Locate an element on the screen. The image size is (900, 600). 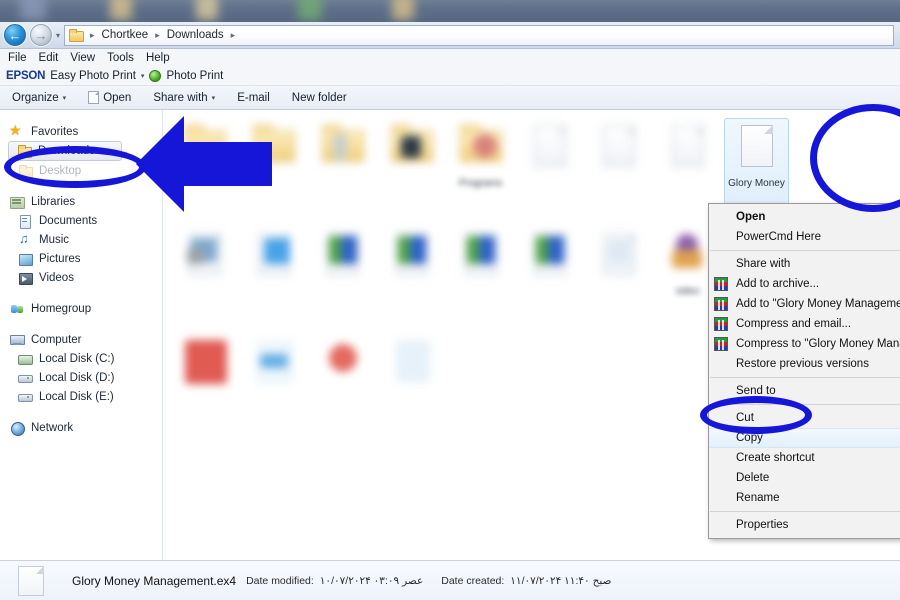
open-label: Open is located at coordinates (117, 97).